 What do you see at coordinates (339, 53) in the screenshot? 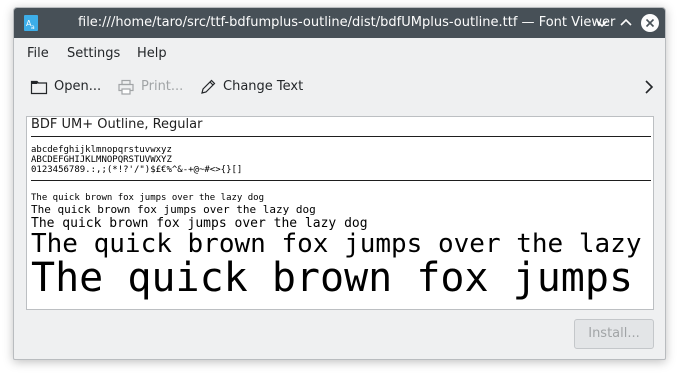
I see `menu-bar: File Settings Help` at bounding box center [339, 53].